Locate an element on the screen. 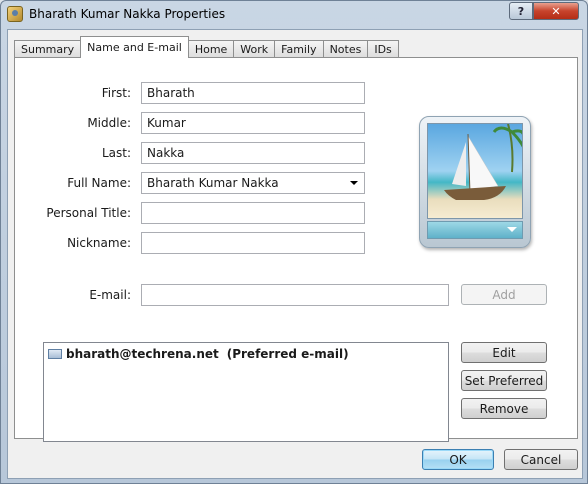 This screenshot has width=588, height=484. picture-options-bar is located at coordinates (475, 230).